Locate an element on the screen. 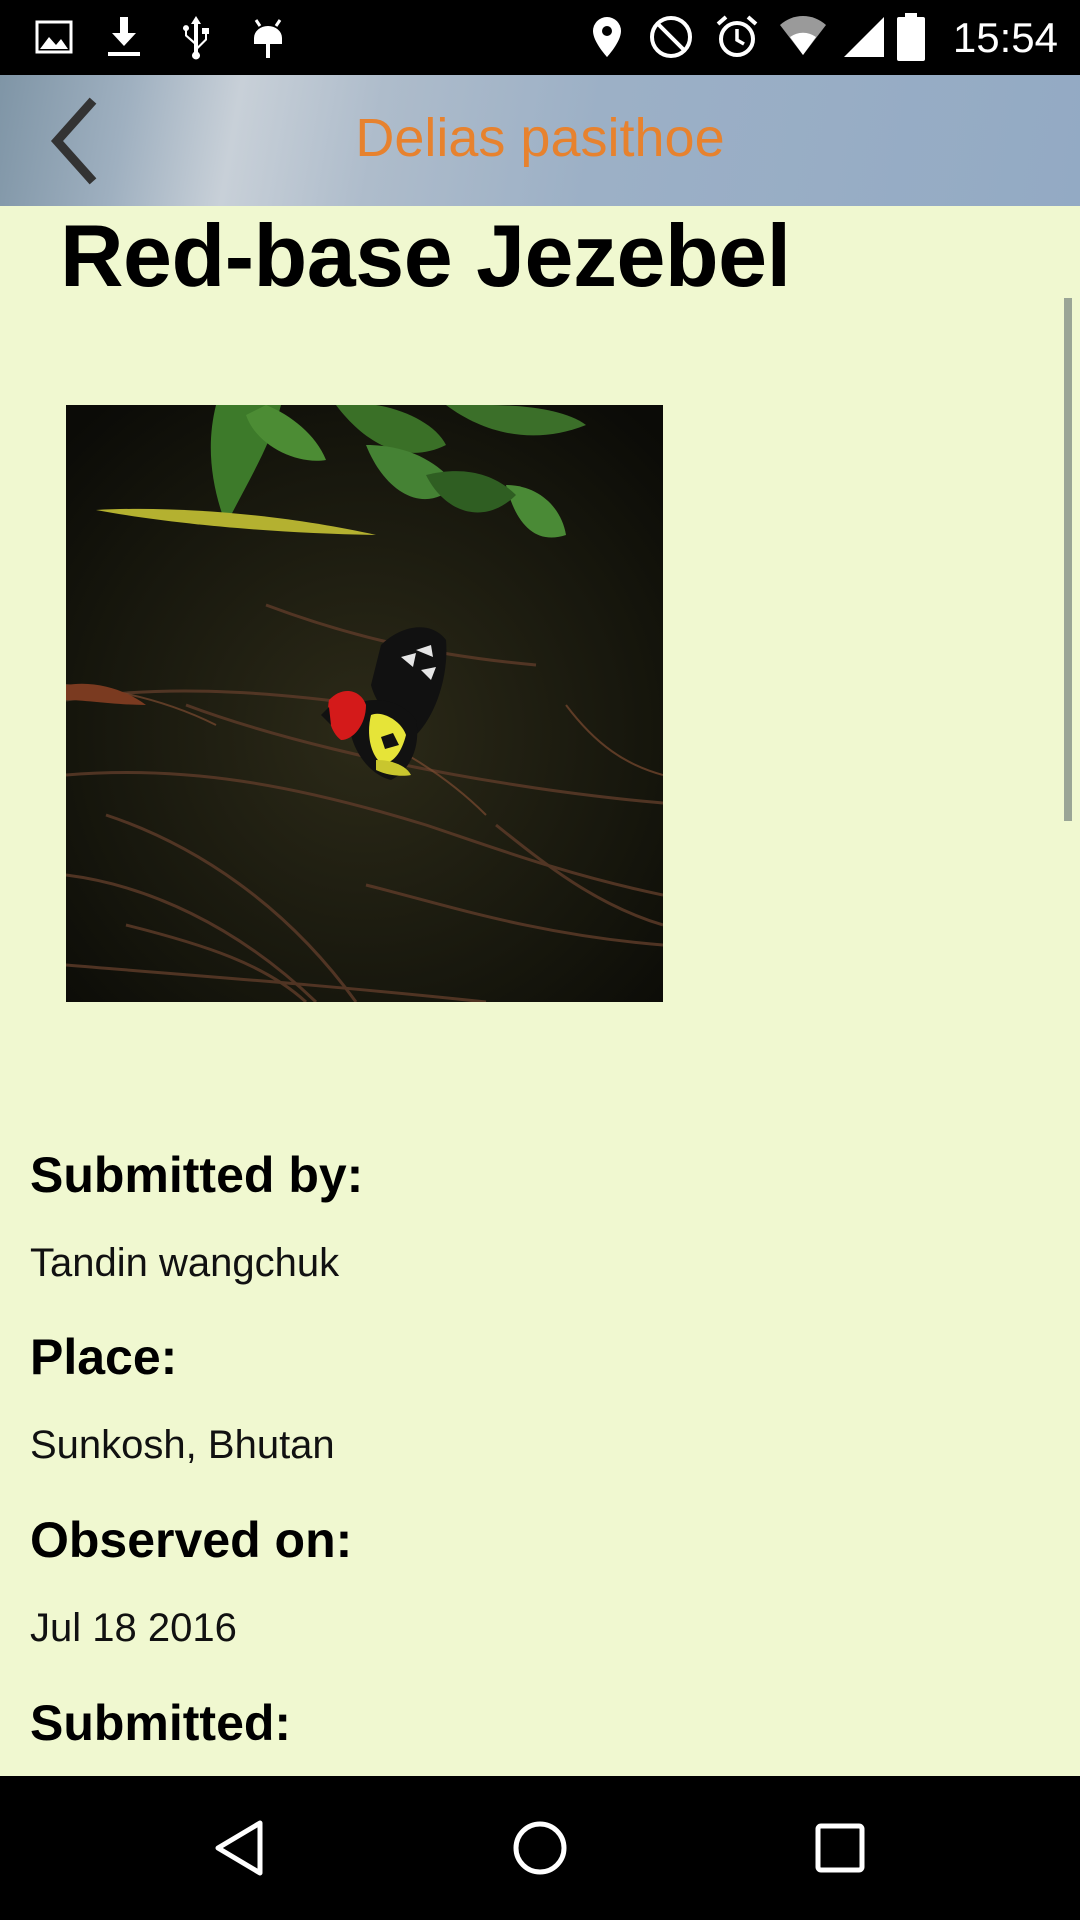 Image resolution: width=1080 pixels, height=1920 pixels. alarm-icon is located at coordinates (737, 37).